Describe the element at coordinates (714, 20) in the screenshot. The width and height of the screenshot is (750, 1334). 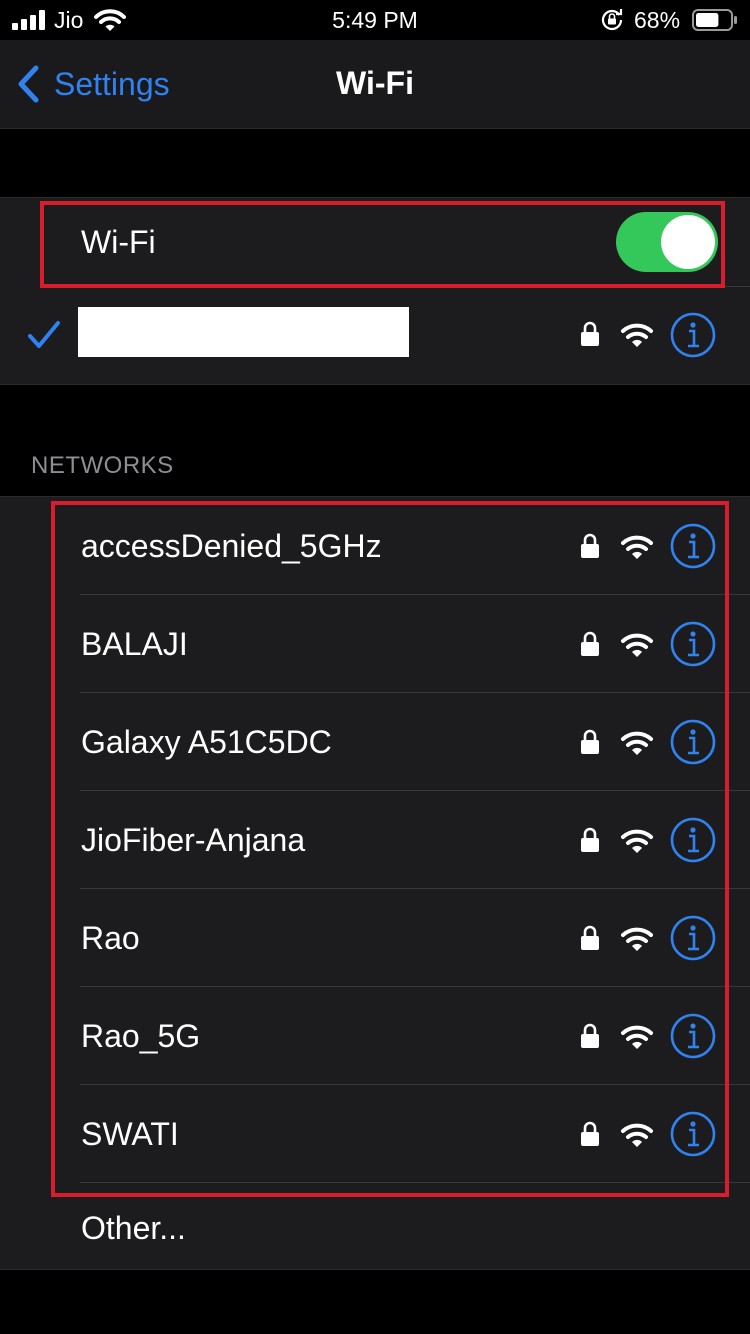
I see `battery-icon` at that location.